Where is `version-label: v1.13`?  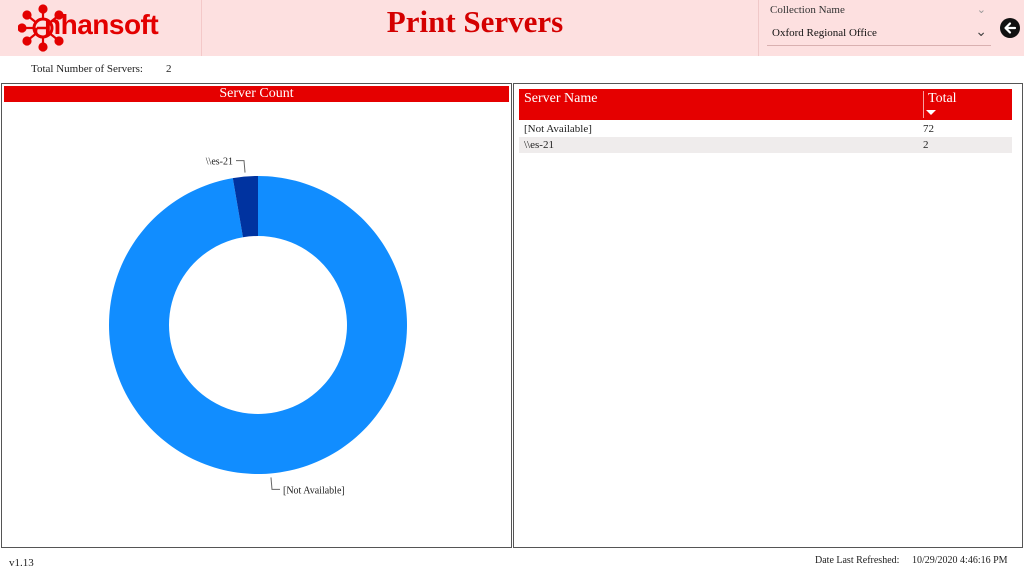
version-label: v1.13 is located at coordinates (21, 563).